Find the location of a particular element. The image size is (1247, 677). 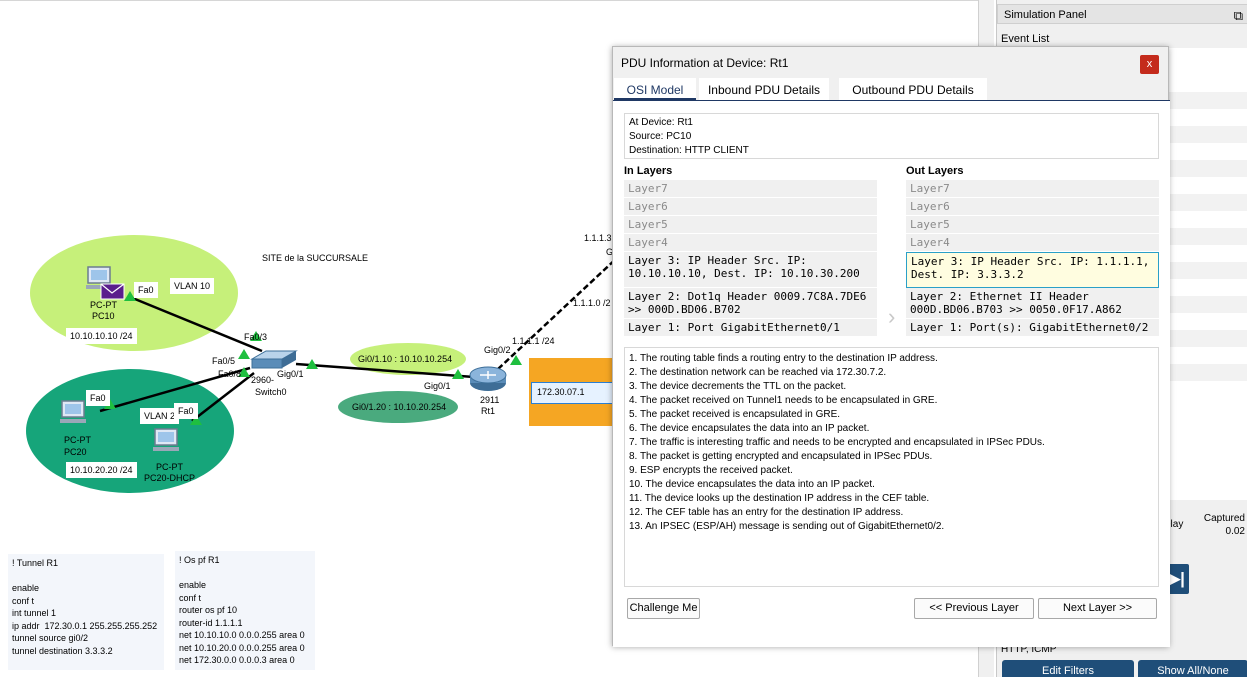

close-icon: x is located at coordinates (1149, 64).